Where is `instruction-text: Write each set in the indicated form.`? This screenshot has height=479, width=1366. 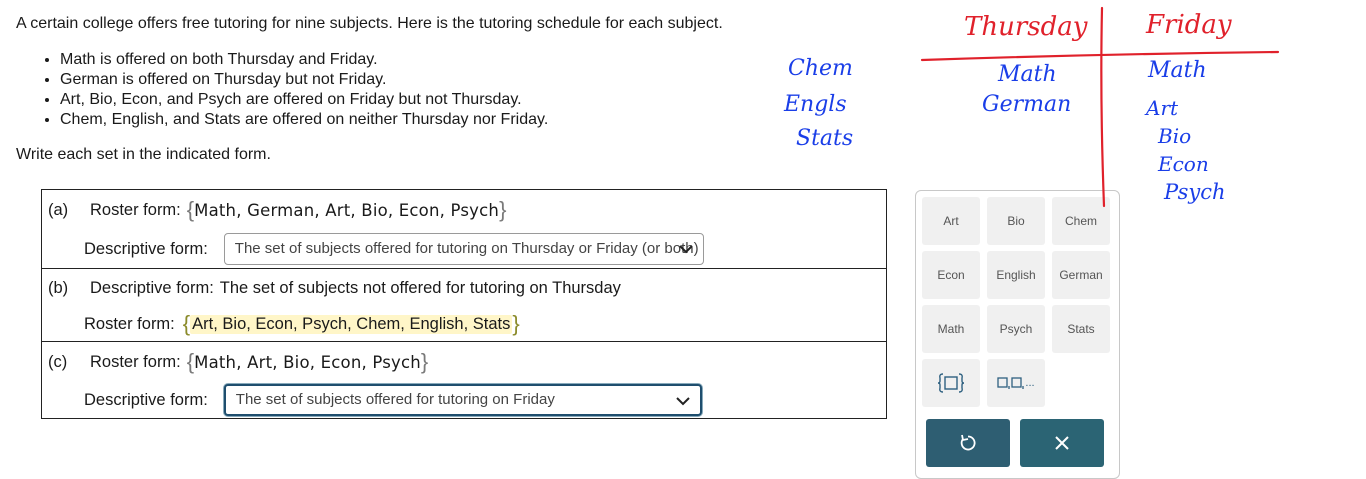
instruction-text: Write each set in the indicated form. is located at coordinates (143, 154).